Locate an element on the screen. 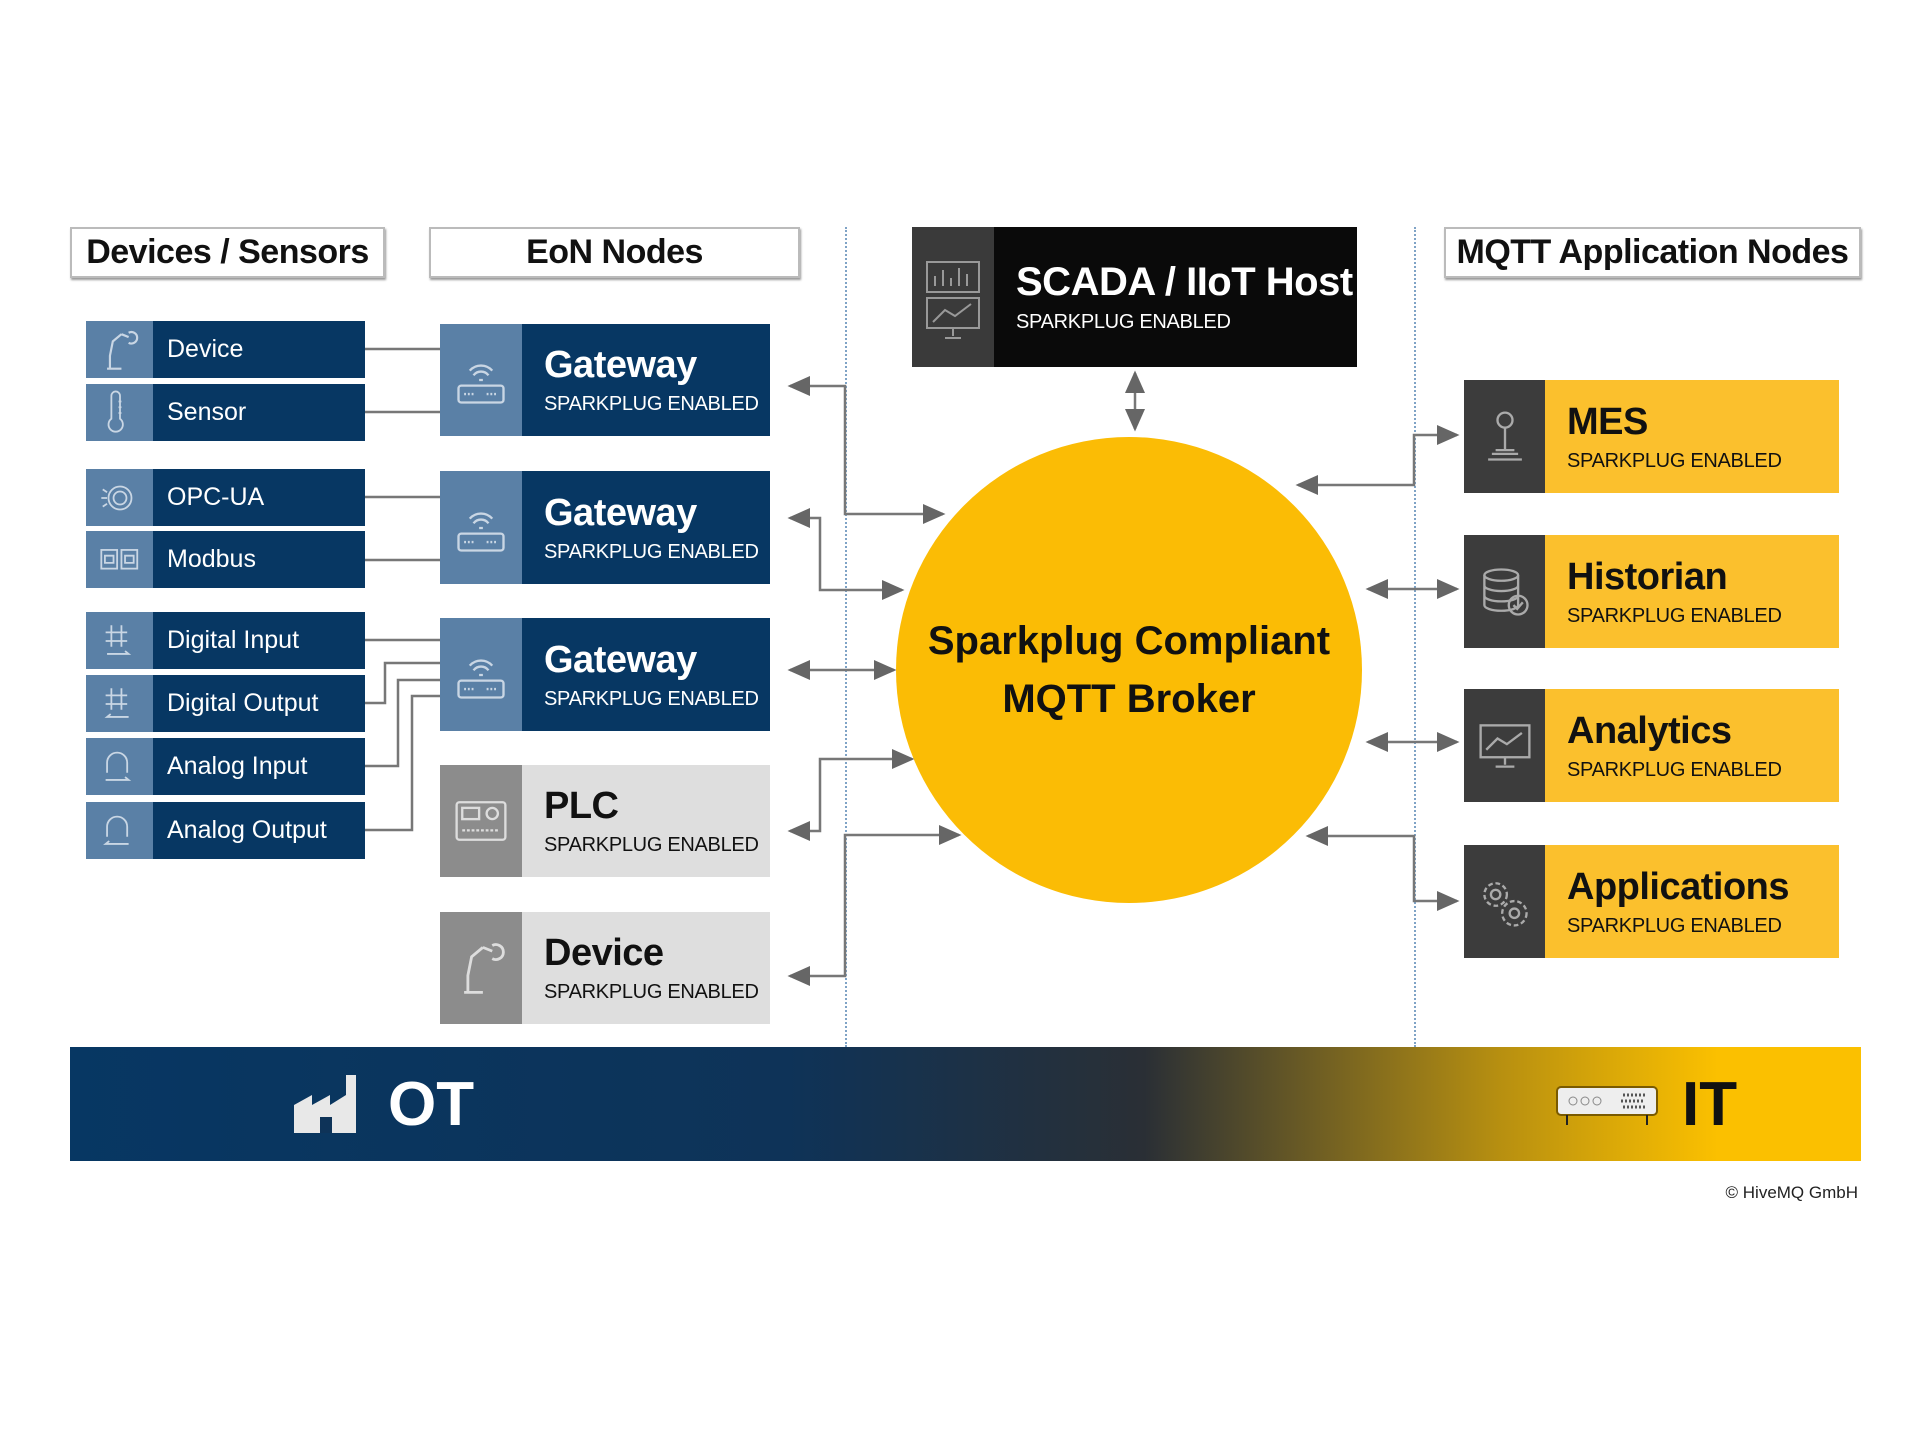 Image resolution: width=1920 pixels, height=1440 pixels. link-broker-applications is located at coordinates (1382, 868).